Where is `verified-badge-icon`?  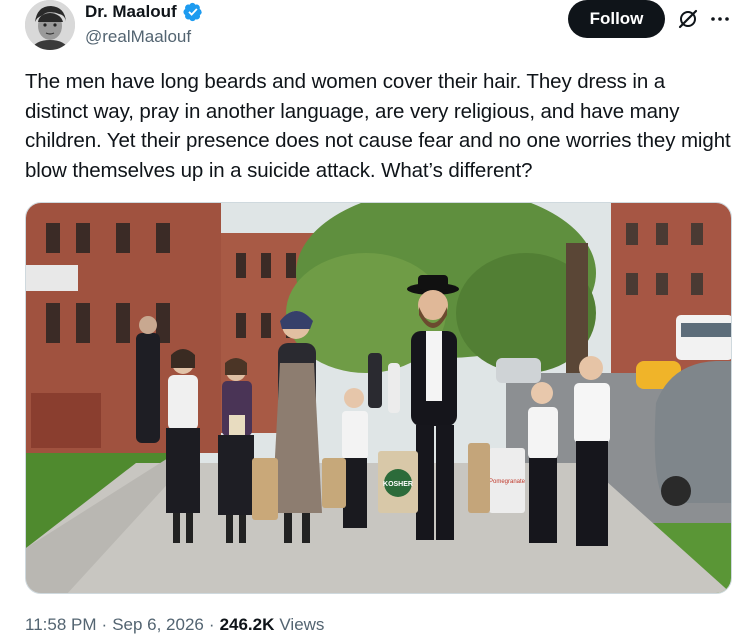 verified-badge-icon is located at coordinates (193, 12).